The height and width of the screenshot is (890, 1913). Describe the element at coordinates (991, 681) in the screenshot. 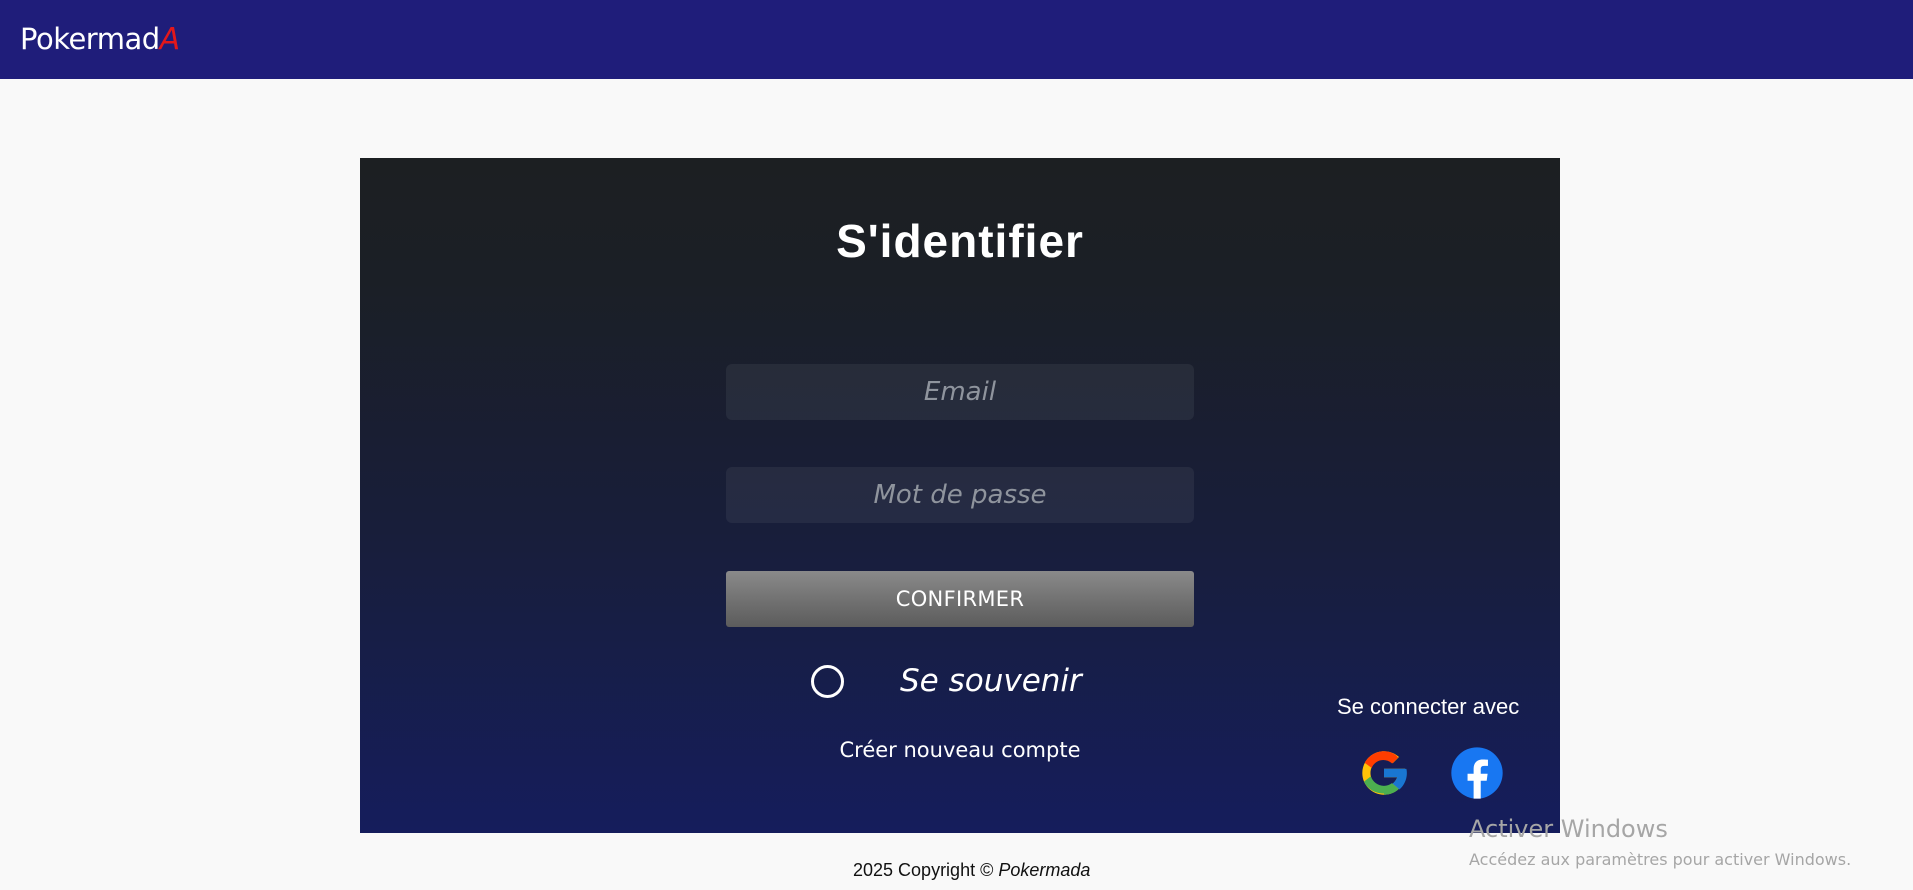

I see `remember-label: Se souvenir` at that location.